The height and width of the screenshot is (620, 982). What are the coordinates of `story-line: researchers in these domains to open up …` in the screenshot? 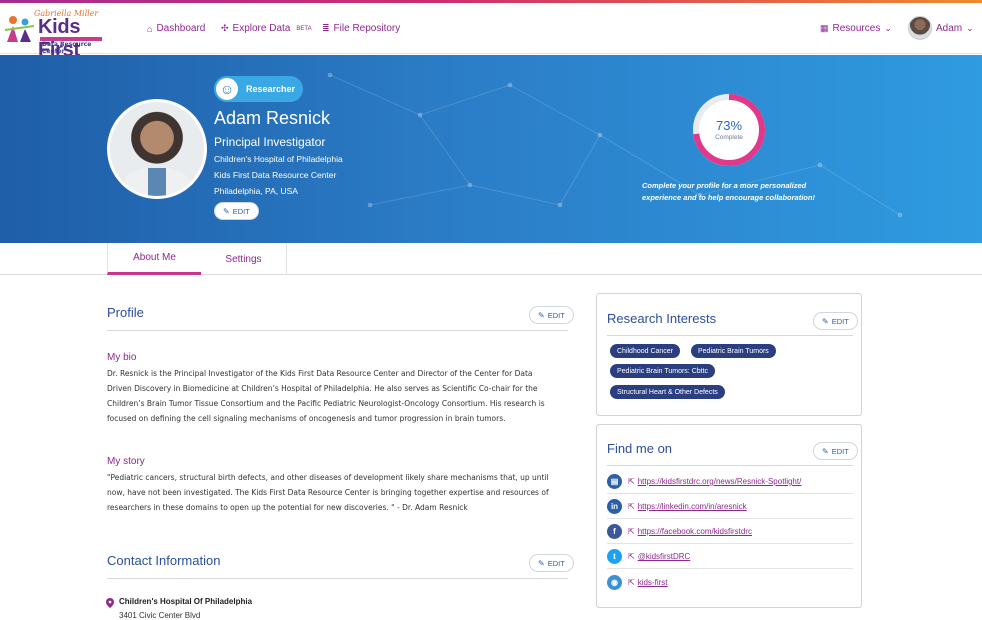 It's located at (287, 507).